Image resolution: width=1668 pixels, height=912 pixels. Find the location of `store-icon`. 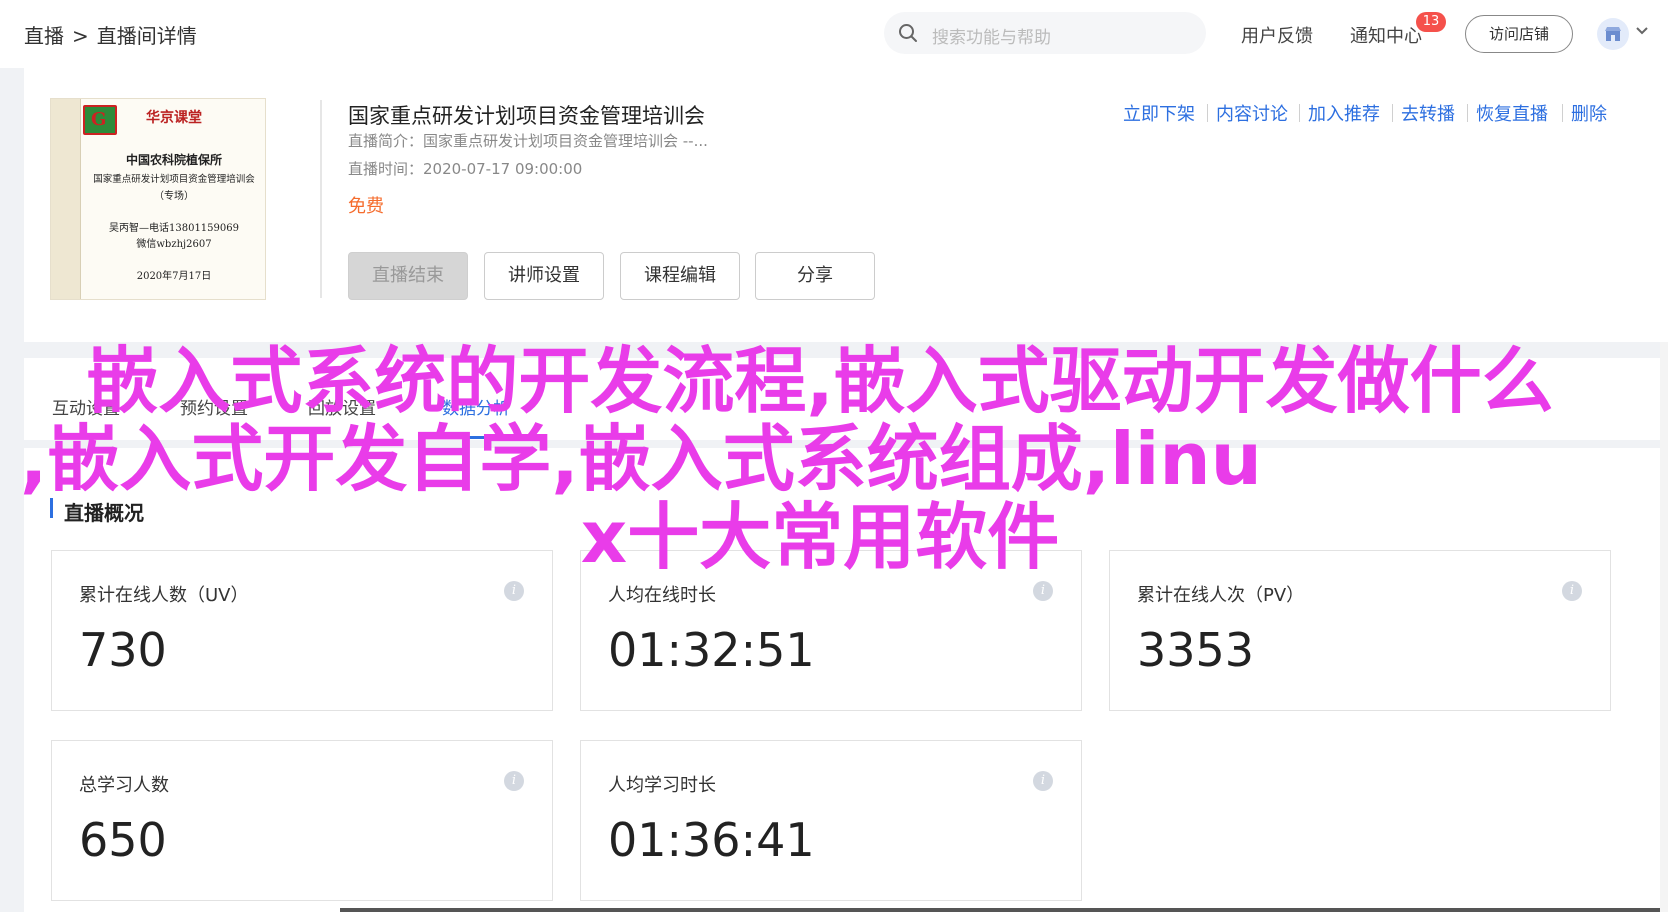

store-icon is located at coordinates (1613, 34).